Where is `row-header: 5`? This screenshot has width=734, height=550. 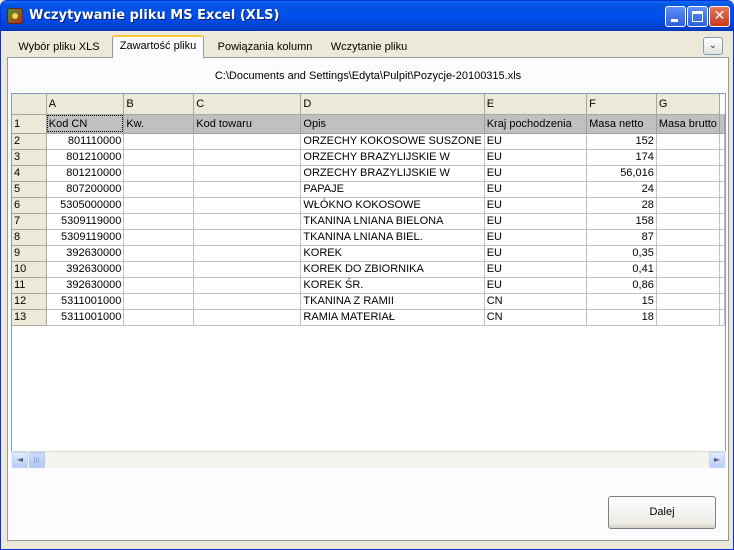 row-header: 5 is located at coordinates (29, 189).